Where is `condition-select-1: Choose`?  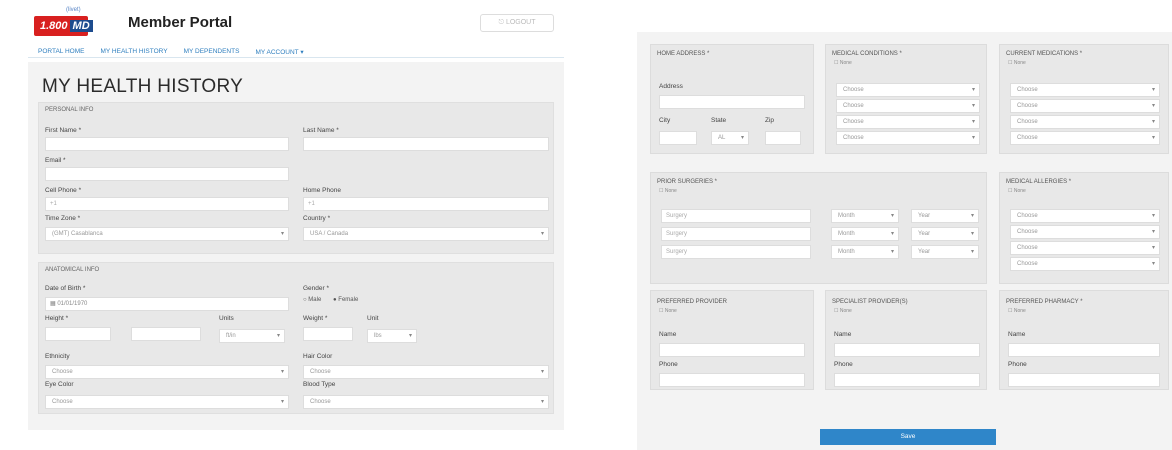 condition-select-1: Choose is located at coordinates (908, 90).